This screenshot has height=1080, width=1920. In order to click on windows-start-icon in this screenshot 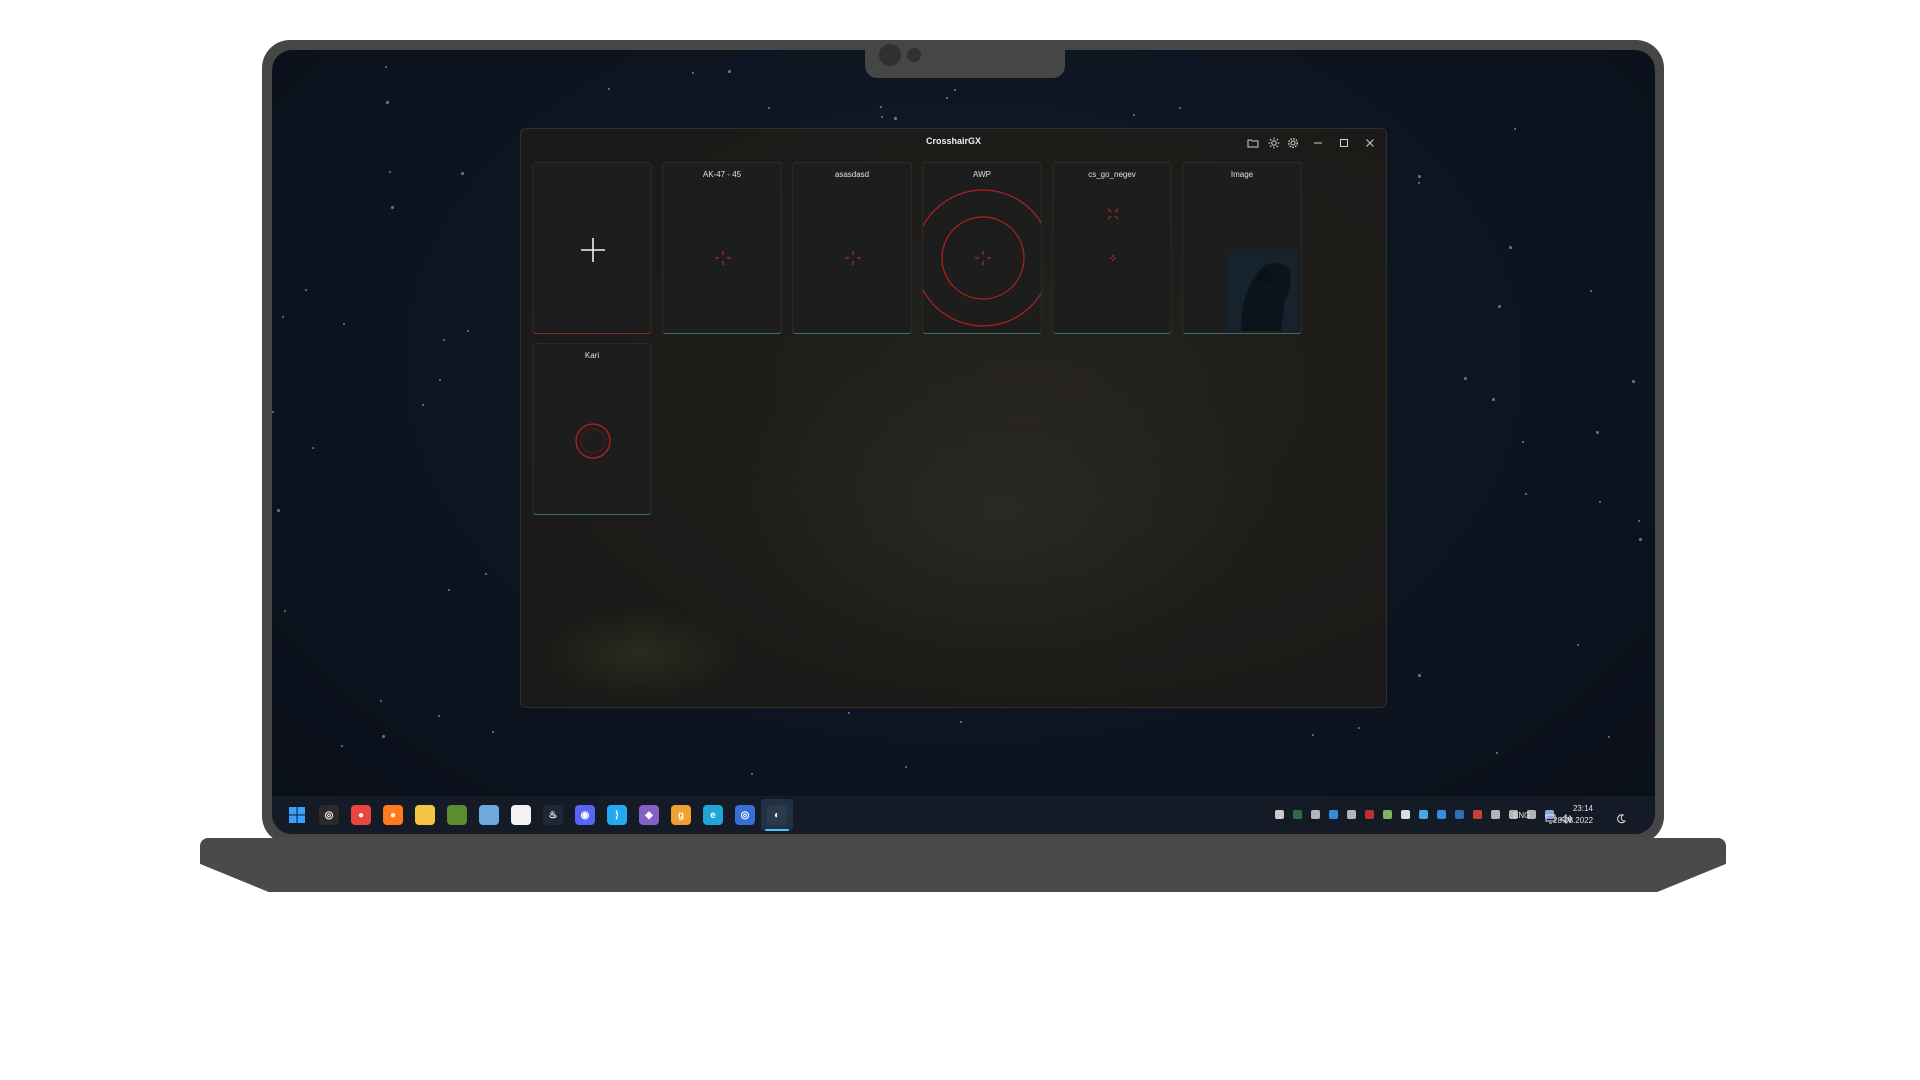, I will do `click(297, 815)`.